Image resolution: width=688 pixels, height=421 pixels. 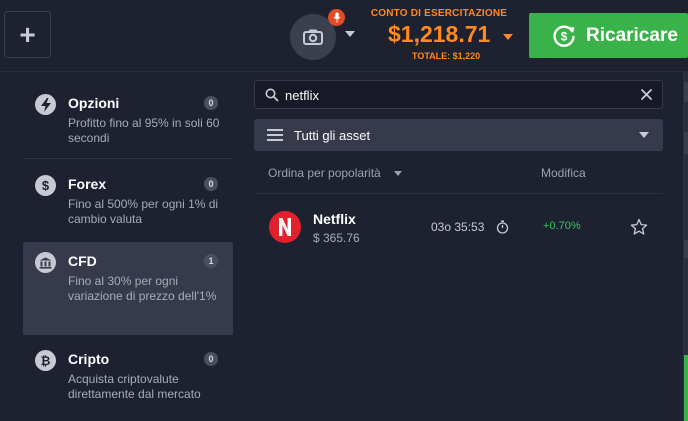 I want to click on asset-search-box, so click(x=458, y=94).